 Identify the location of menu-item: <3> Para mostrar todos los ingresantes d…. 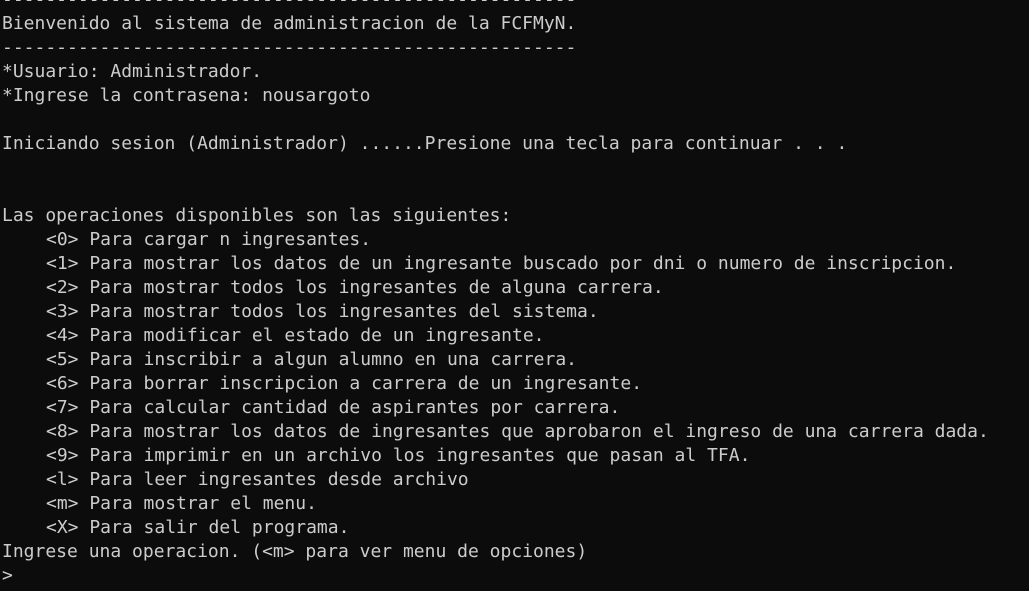
(515, 312).